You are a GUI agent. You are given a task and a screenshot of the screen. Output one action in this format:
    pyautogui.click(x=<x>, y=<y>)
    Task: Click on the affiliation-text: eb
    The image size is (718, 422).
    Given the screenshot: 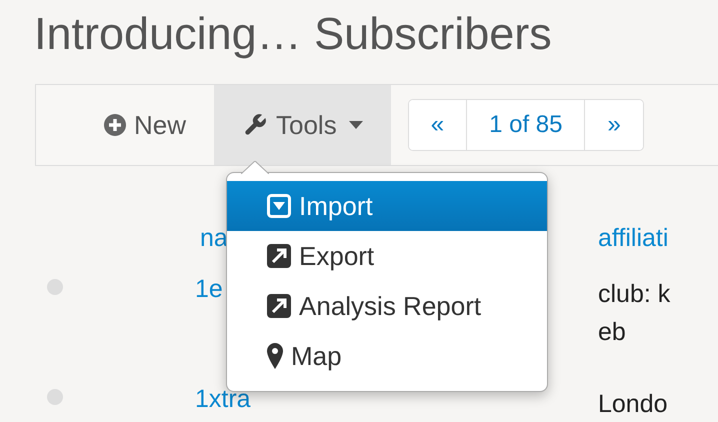 What is the action you would take?
    pyautogui.click(x=612, y=332)
    